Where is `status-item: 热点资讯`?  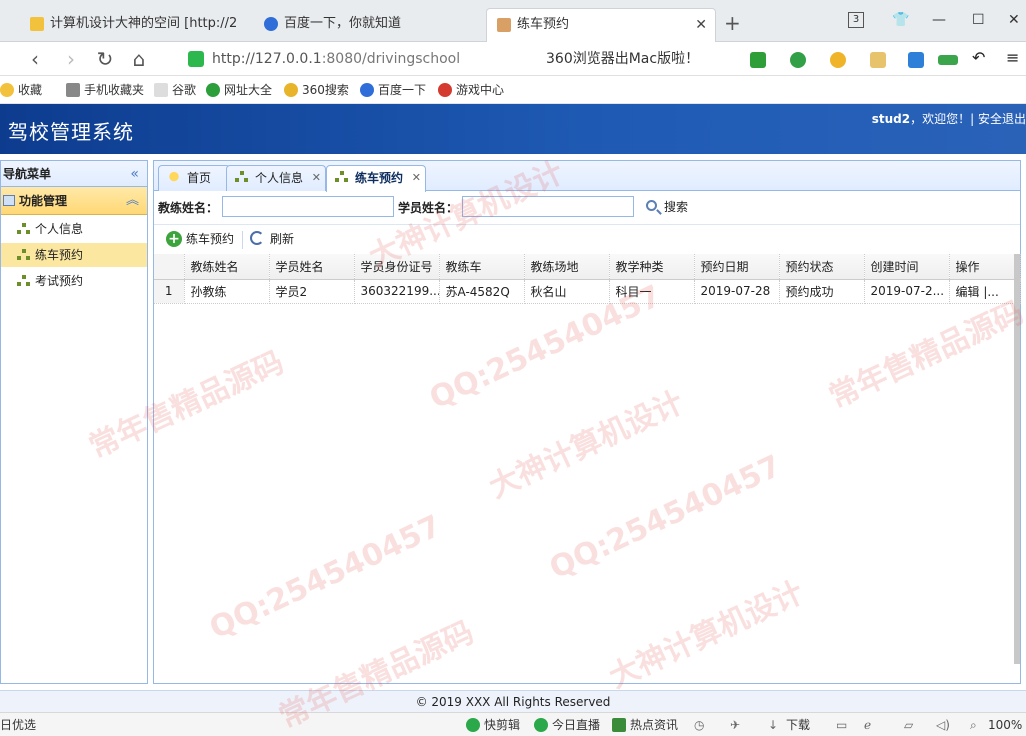
status-item: 热点资讯 is located at coordinates (645, 724).